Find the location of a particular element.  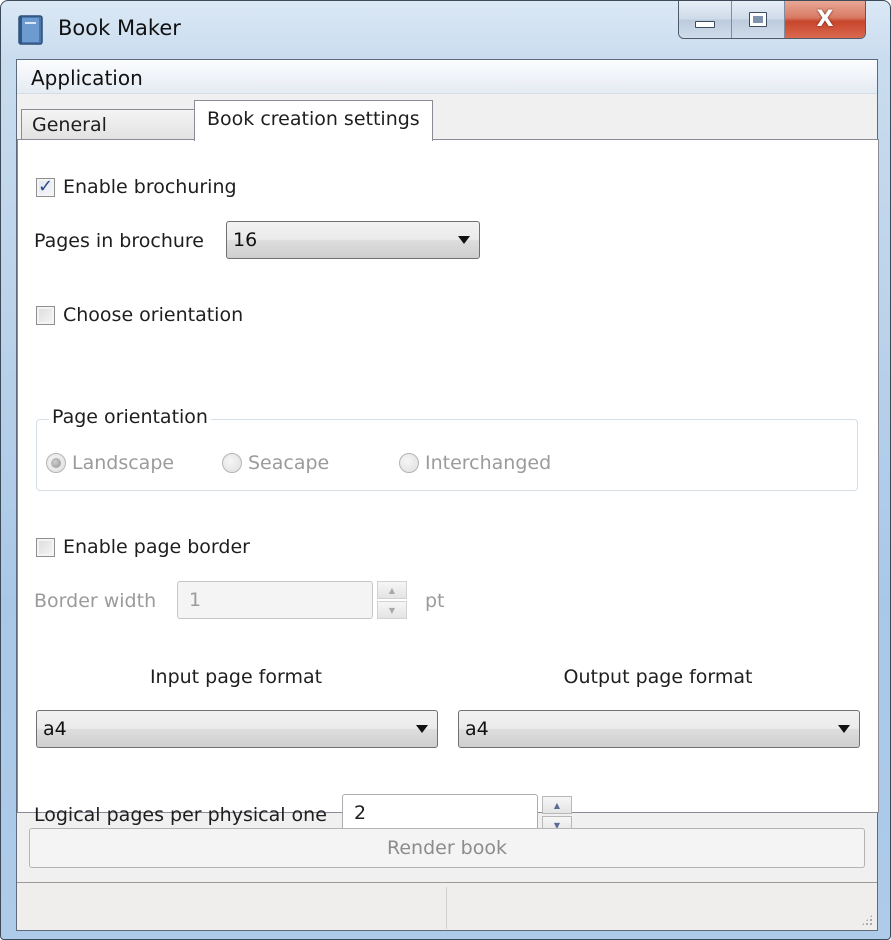

tab-book-creation-settings: Book creation settings is located at coordinates (313, 120).